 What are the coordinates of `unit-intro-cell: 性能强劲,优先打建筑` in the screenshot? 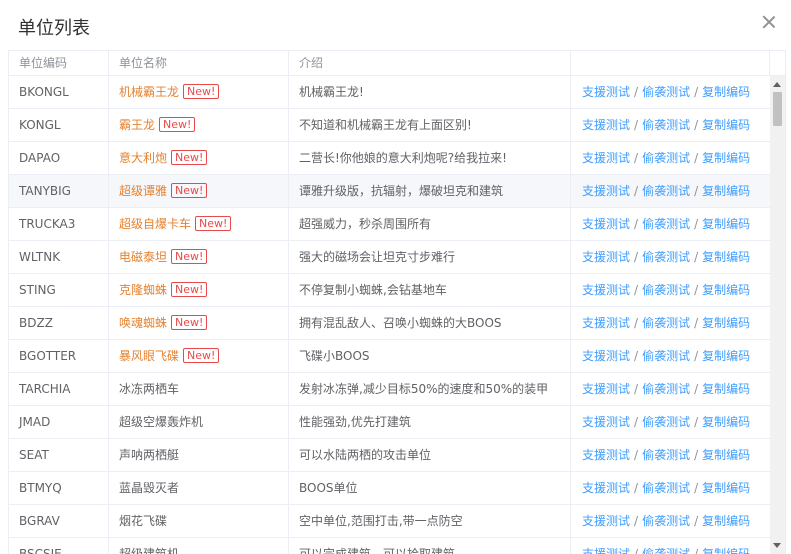 It's located at (430, 422).